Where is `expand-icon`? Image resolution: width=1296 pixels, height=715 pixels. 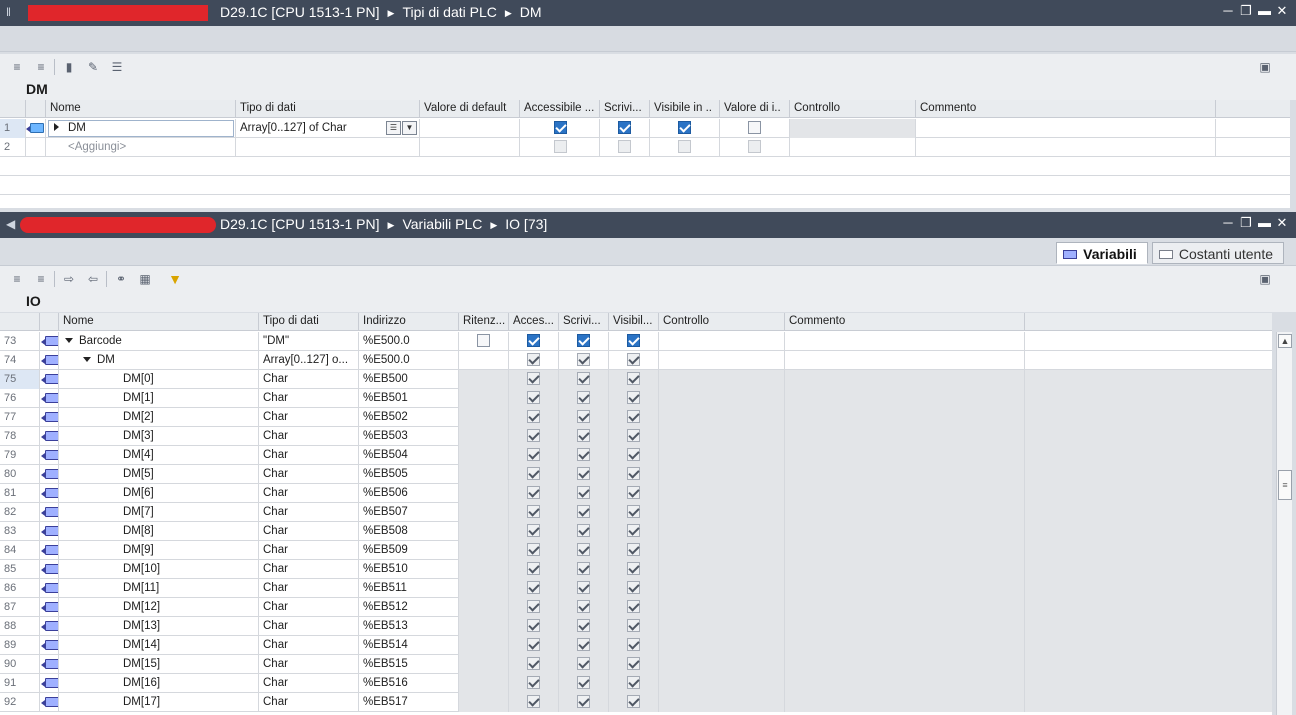 expand-icon is located at coordinates (60, 128).